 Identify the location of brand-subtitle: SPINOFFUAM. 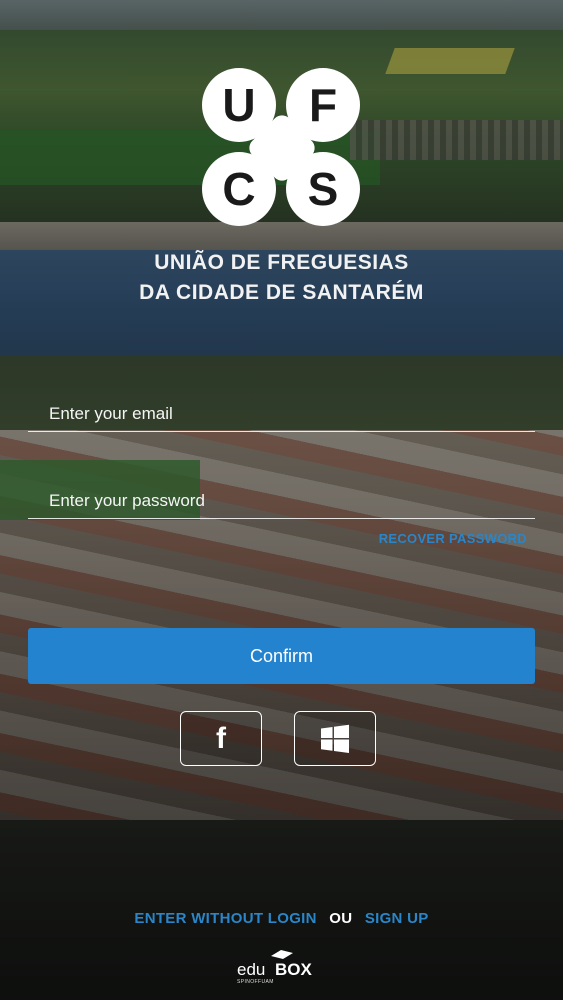
(255, 982).